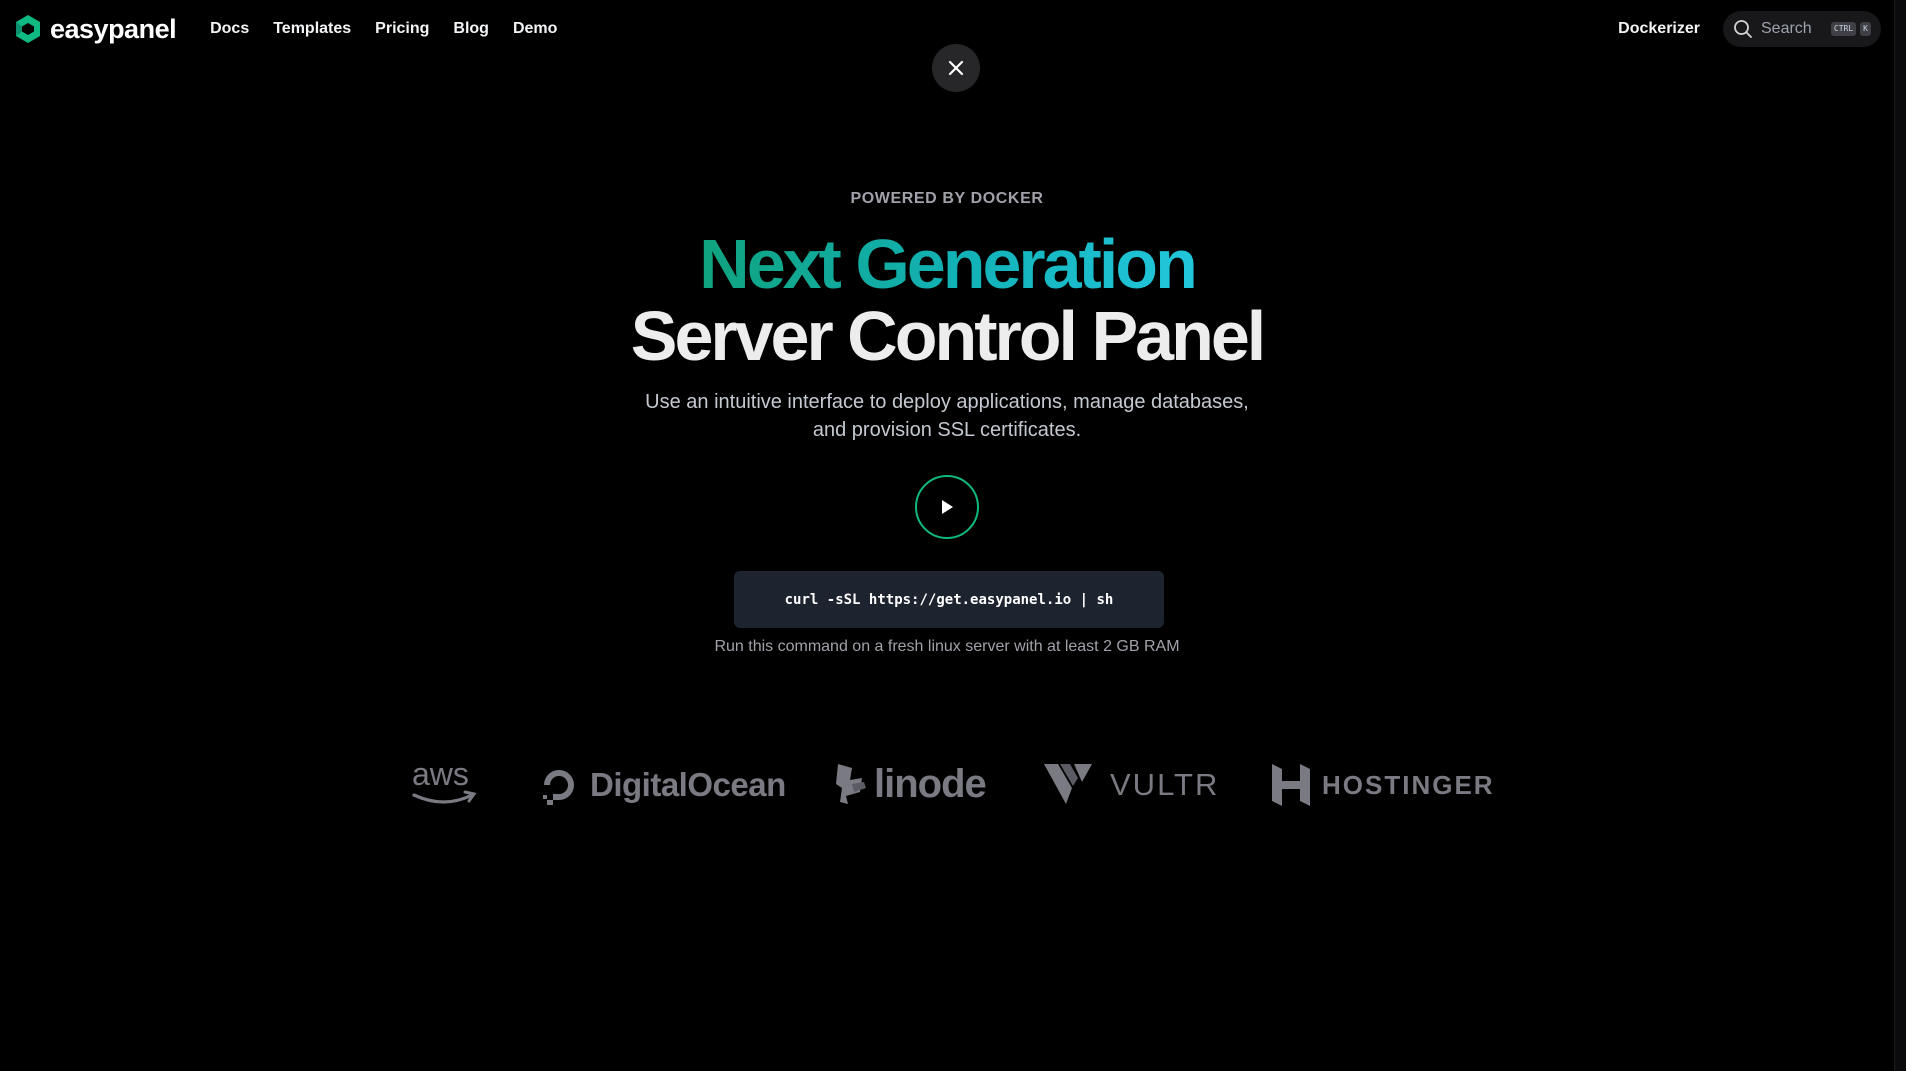 The height and width of the screenshot is (1071, 1906). I want to click on main-nav: Docs Templates Pricing Blog Demo, so click(383, 29).